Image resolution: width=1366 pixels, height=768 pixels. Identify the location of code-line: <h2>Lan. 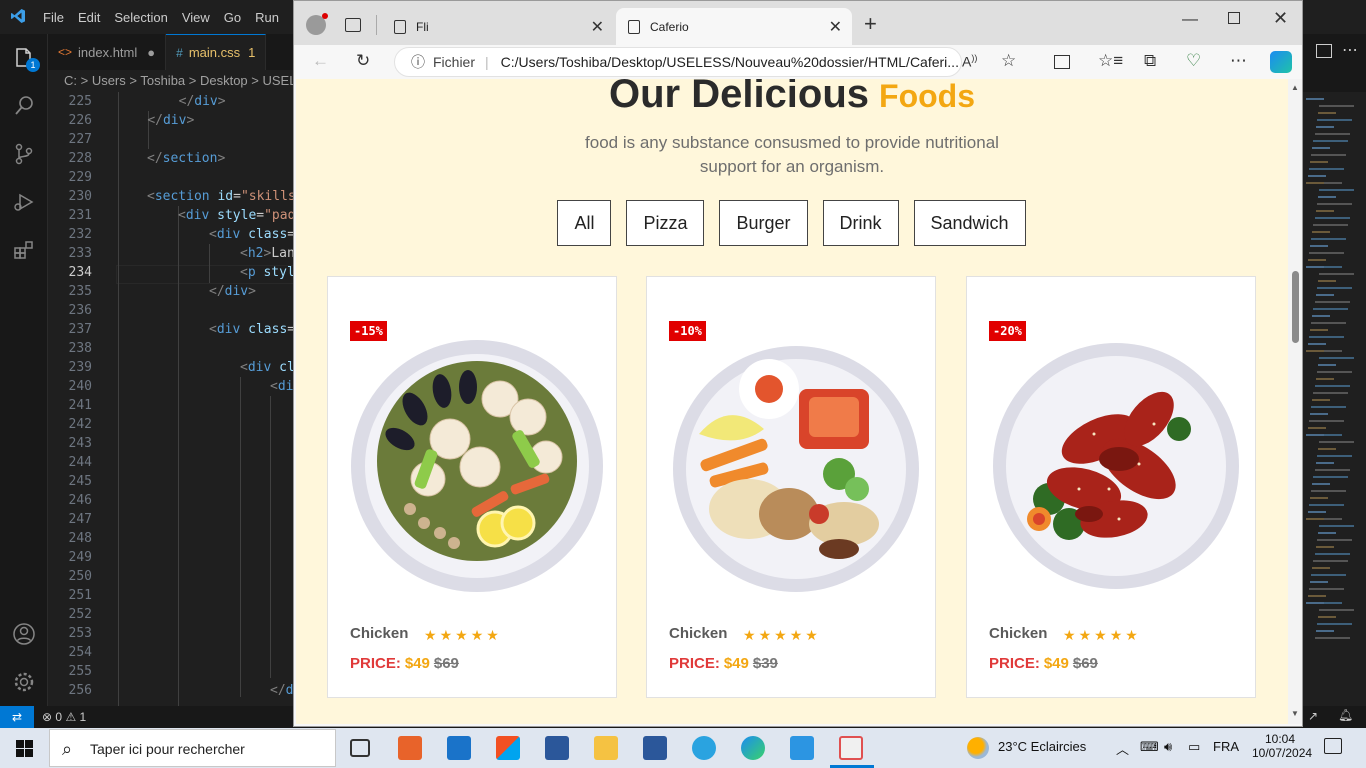
(267, 253).